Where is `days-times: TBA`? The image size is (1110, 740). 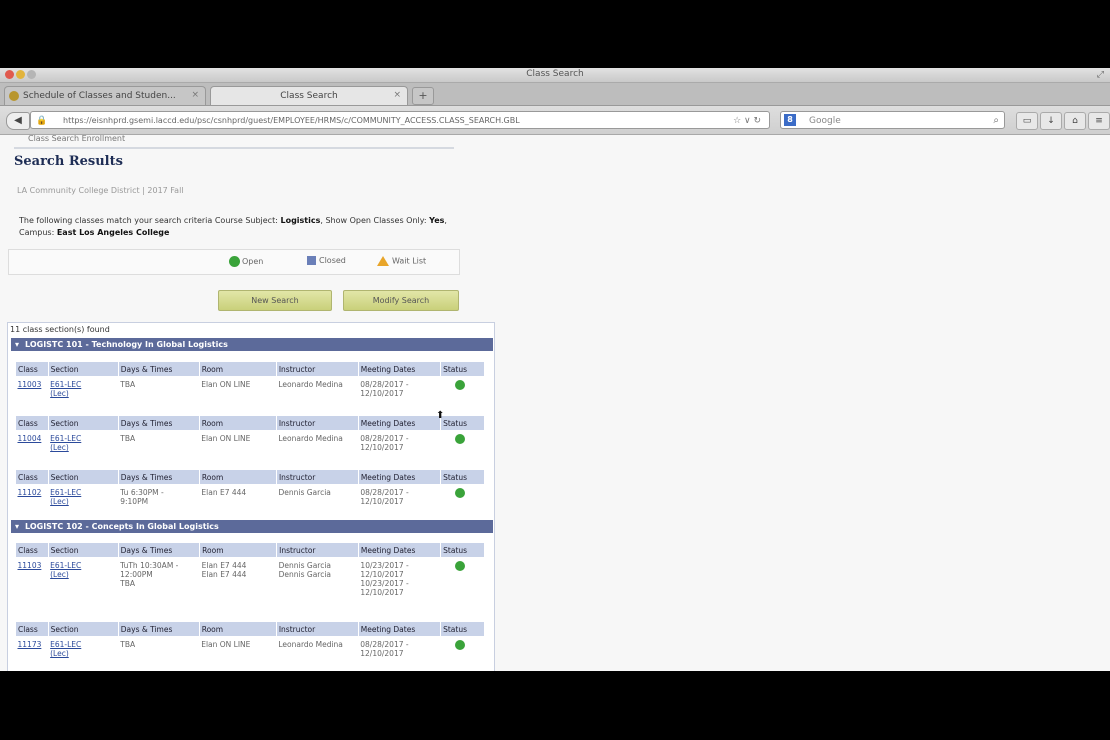 days-times: TBA is located at coordinates (128, 644).